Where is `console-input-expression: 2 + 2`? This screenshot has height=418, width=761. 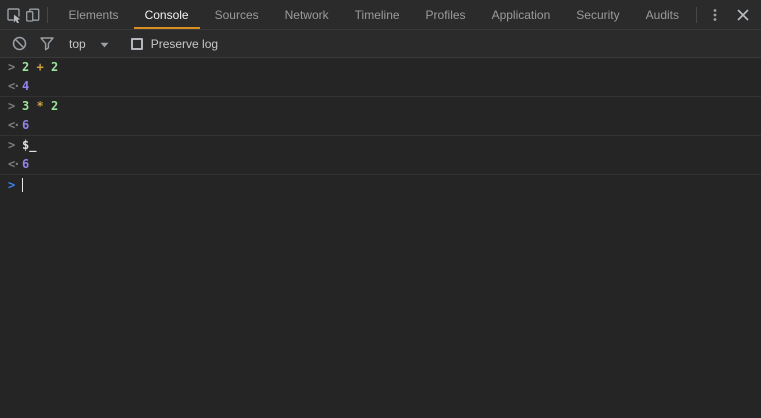 console-input-expression: 2 + 2 is located at coordinates (40, 67).